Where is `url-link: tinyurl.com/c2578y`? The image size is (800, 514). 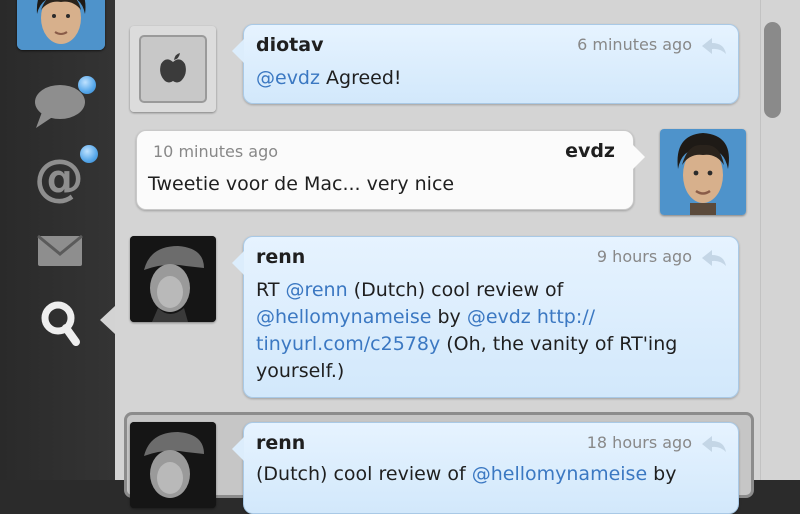 url-link: tinyurl.com/c2578y is located at coordinates (348, 344).